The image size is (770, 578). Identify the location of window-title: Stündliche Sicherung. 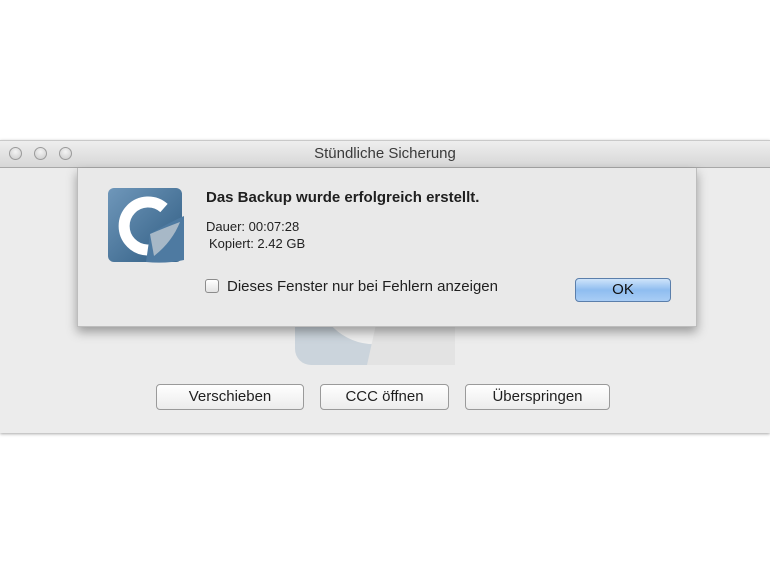
(385, 153).